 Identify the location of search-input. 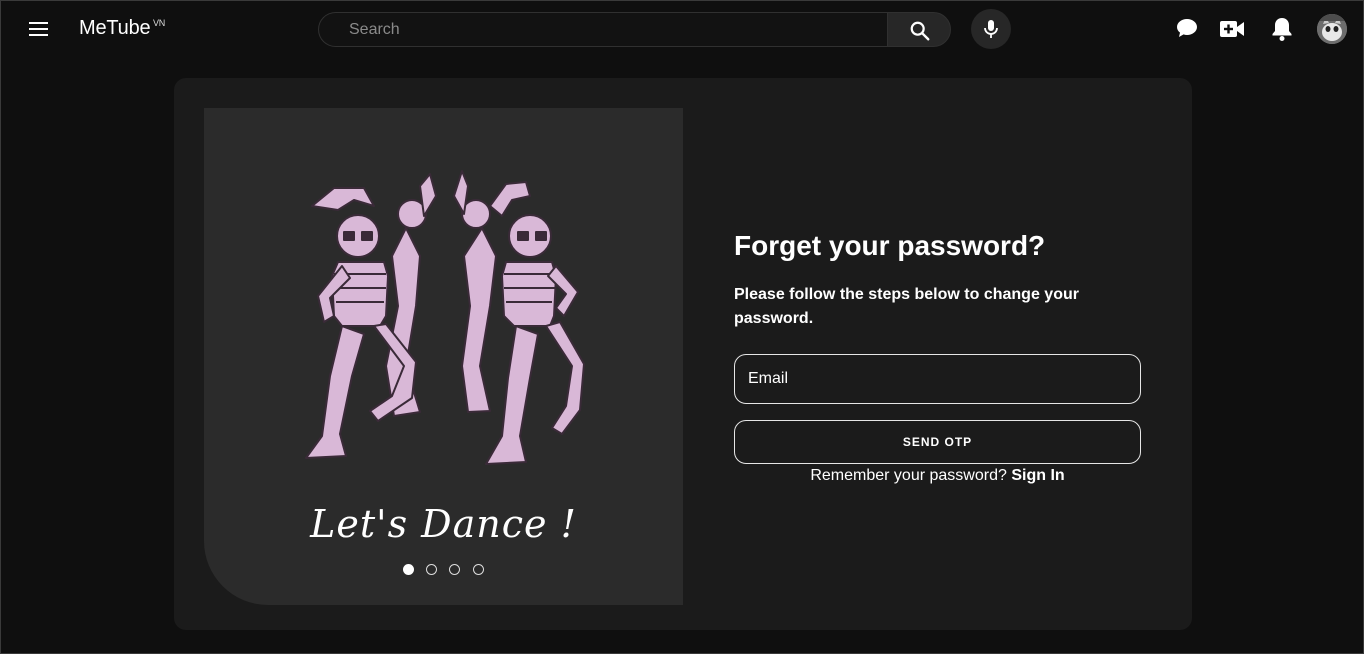
(603, 29).